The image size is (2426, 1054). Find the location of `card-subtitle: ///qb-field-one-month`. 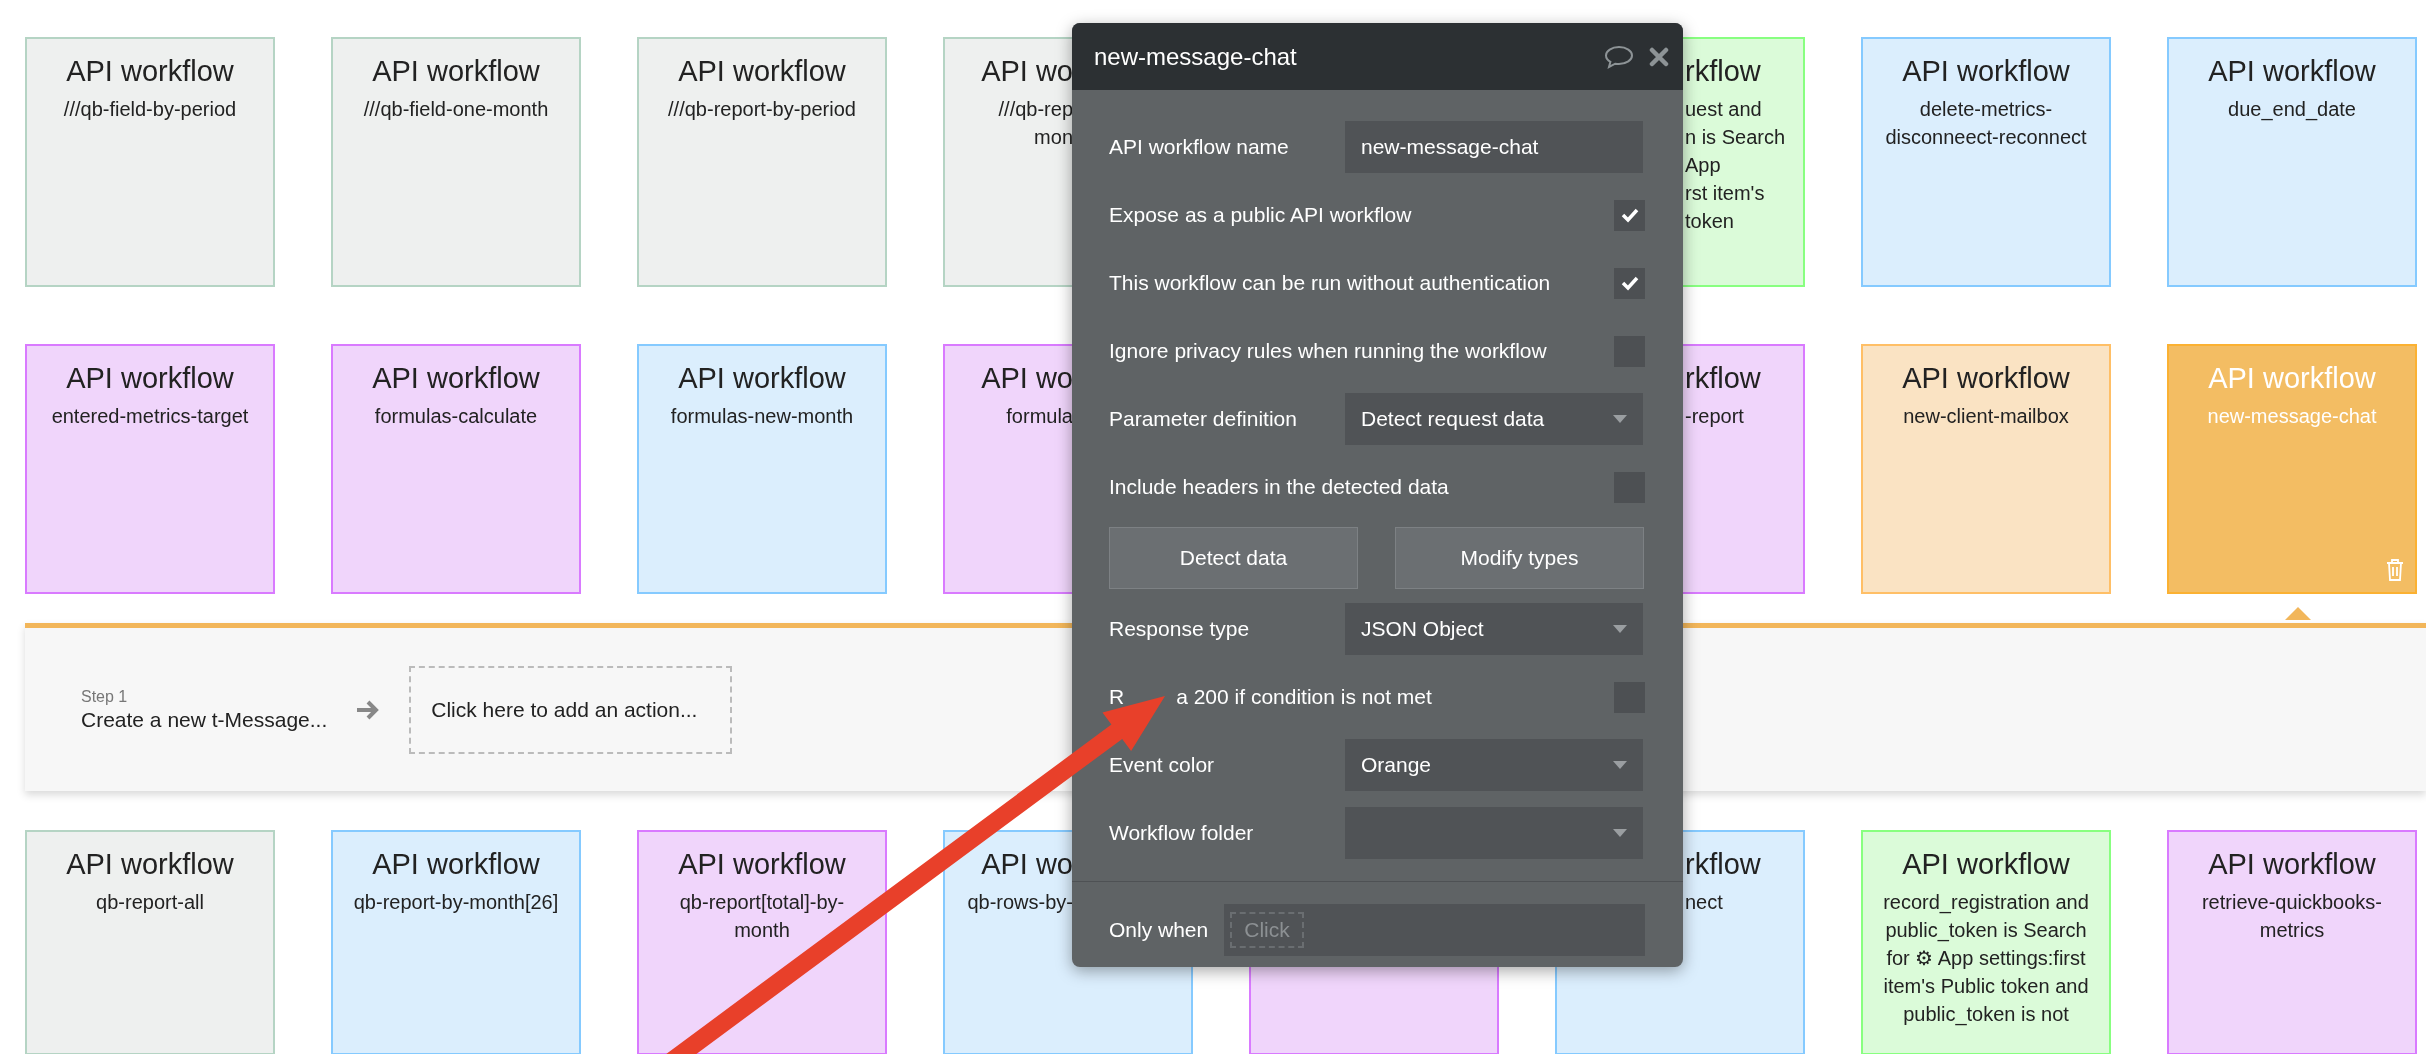

card-subtitle: ///qb-field-one-month is located at coordinates (456, 109).